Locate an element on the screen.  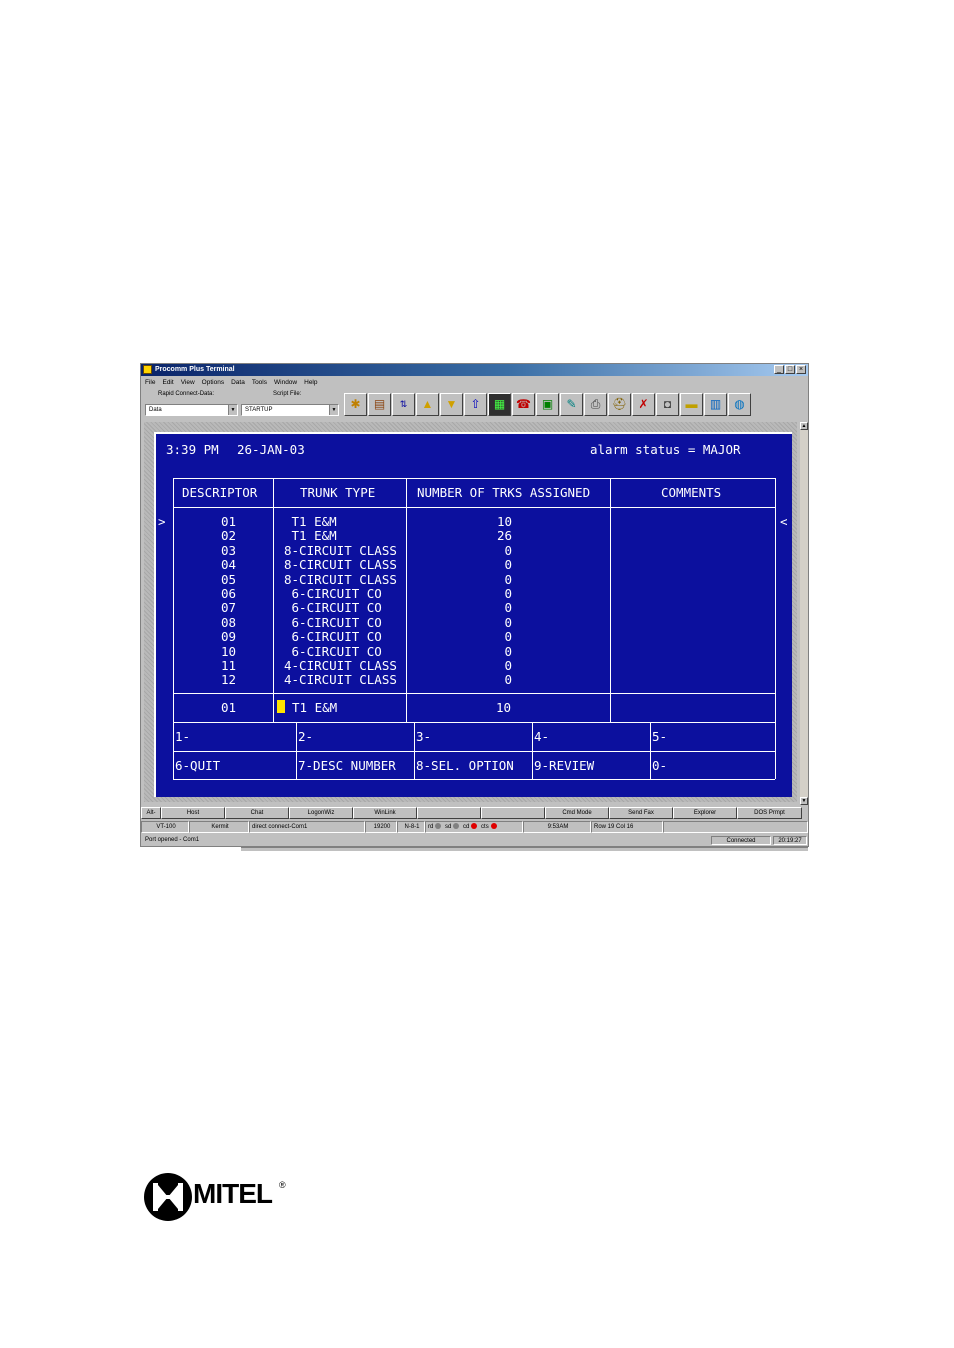
row-descriptor: 06 is located at coordinates (229, 593).